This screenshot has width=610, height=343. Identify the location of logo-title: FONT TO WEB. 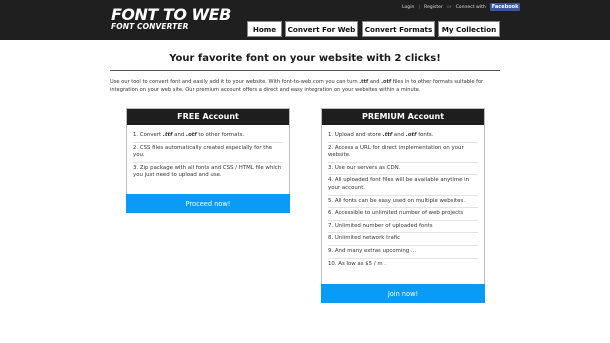
(171, 14).